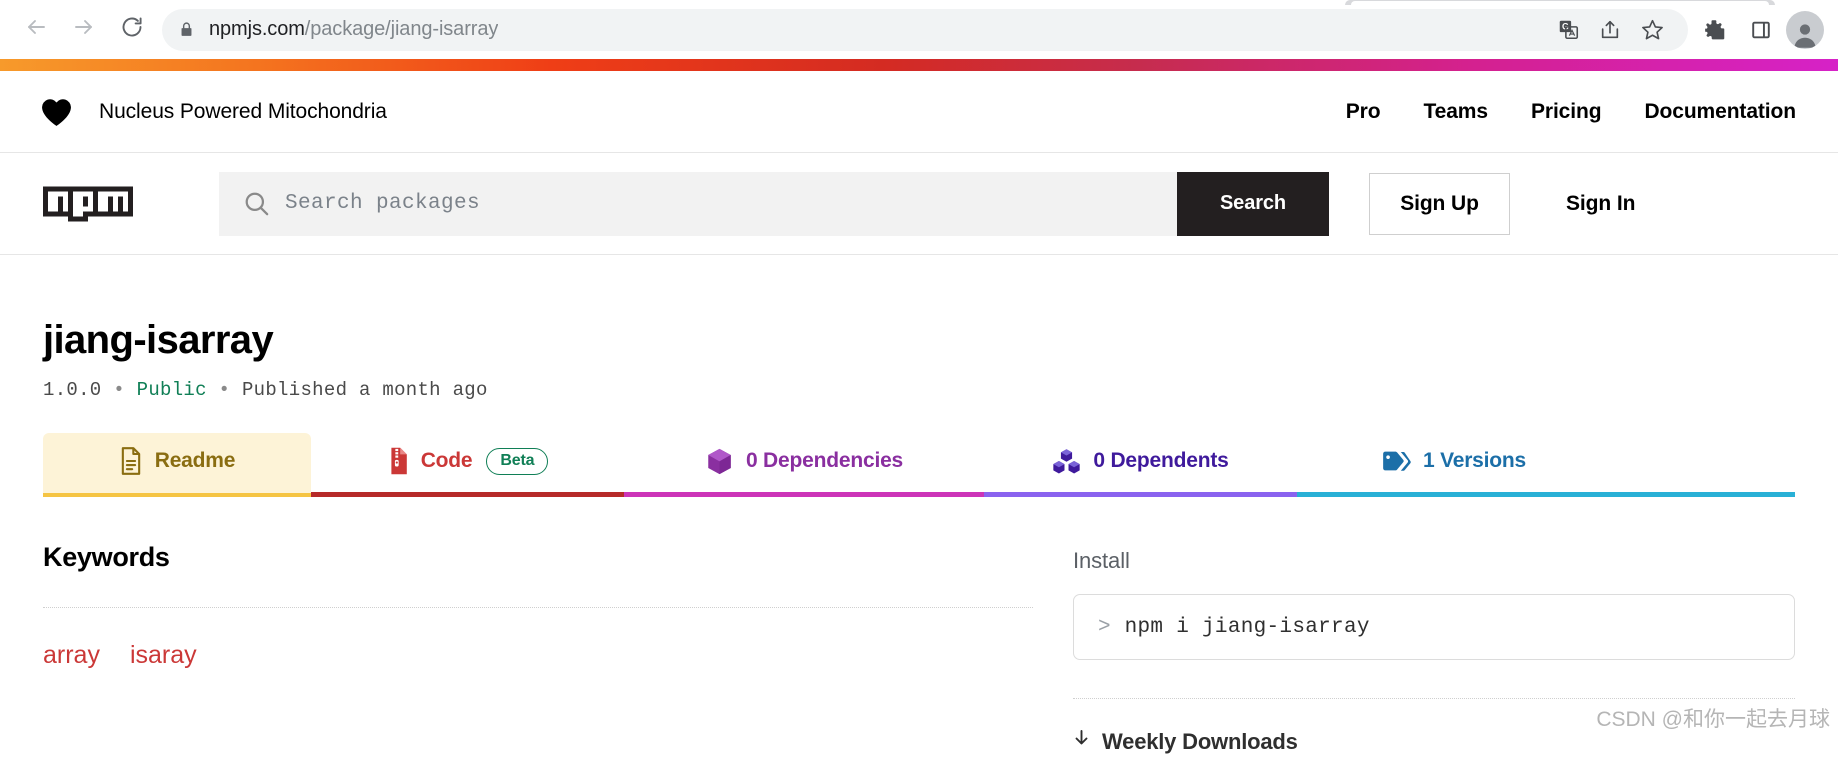 The height and width of the screenshot is (782, 1838). What do you see at coordinates (256, 203) in the screenshot?
I see `search-icon` at bounding box center [256, 203].